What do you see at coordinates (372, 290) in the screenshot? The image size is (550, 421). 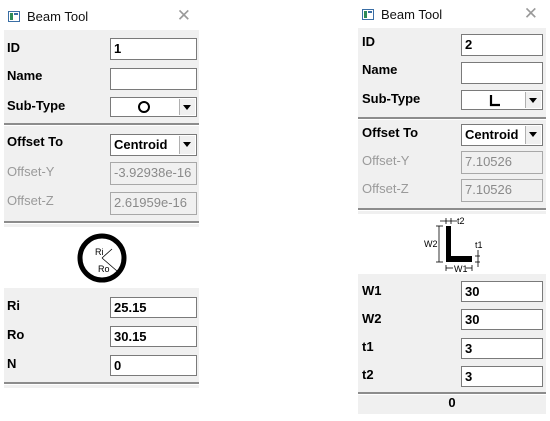 I see `w1-label: W1` at bounding box center [372, 290].